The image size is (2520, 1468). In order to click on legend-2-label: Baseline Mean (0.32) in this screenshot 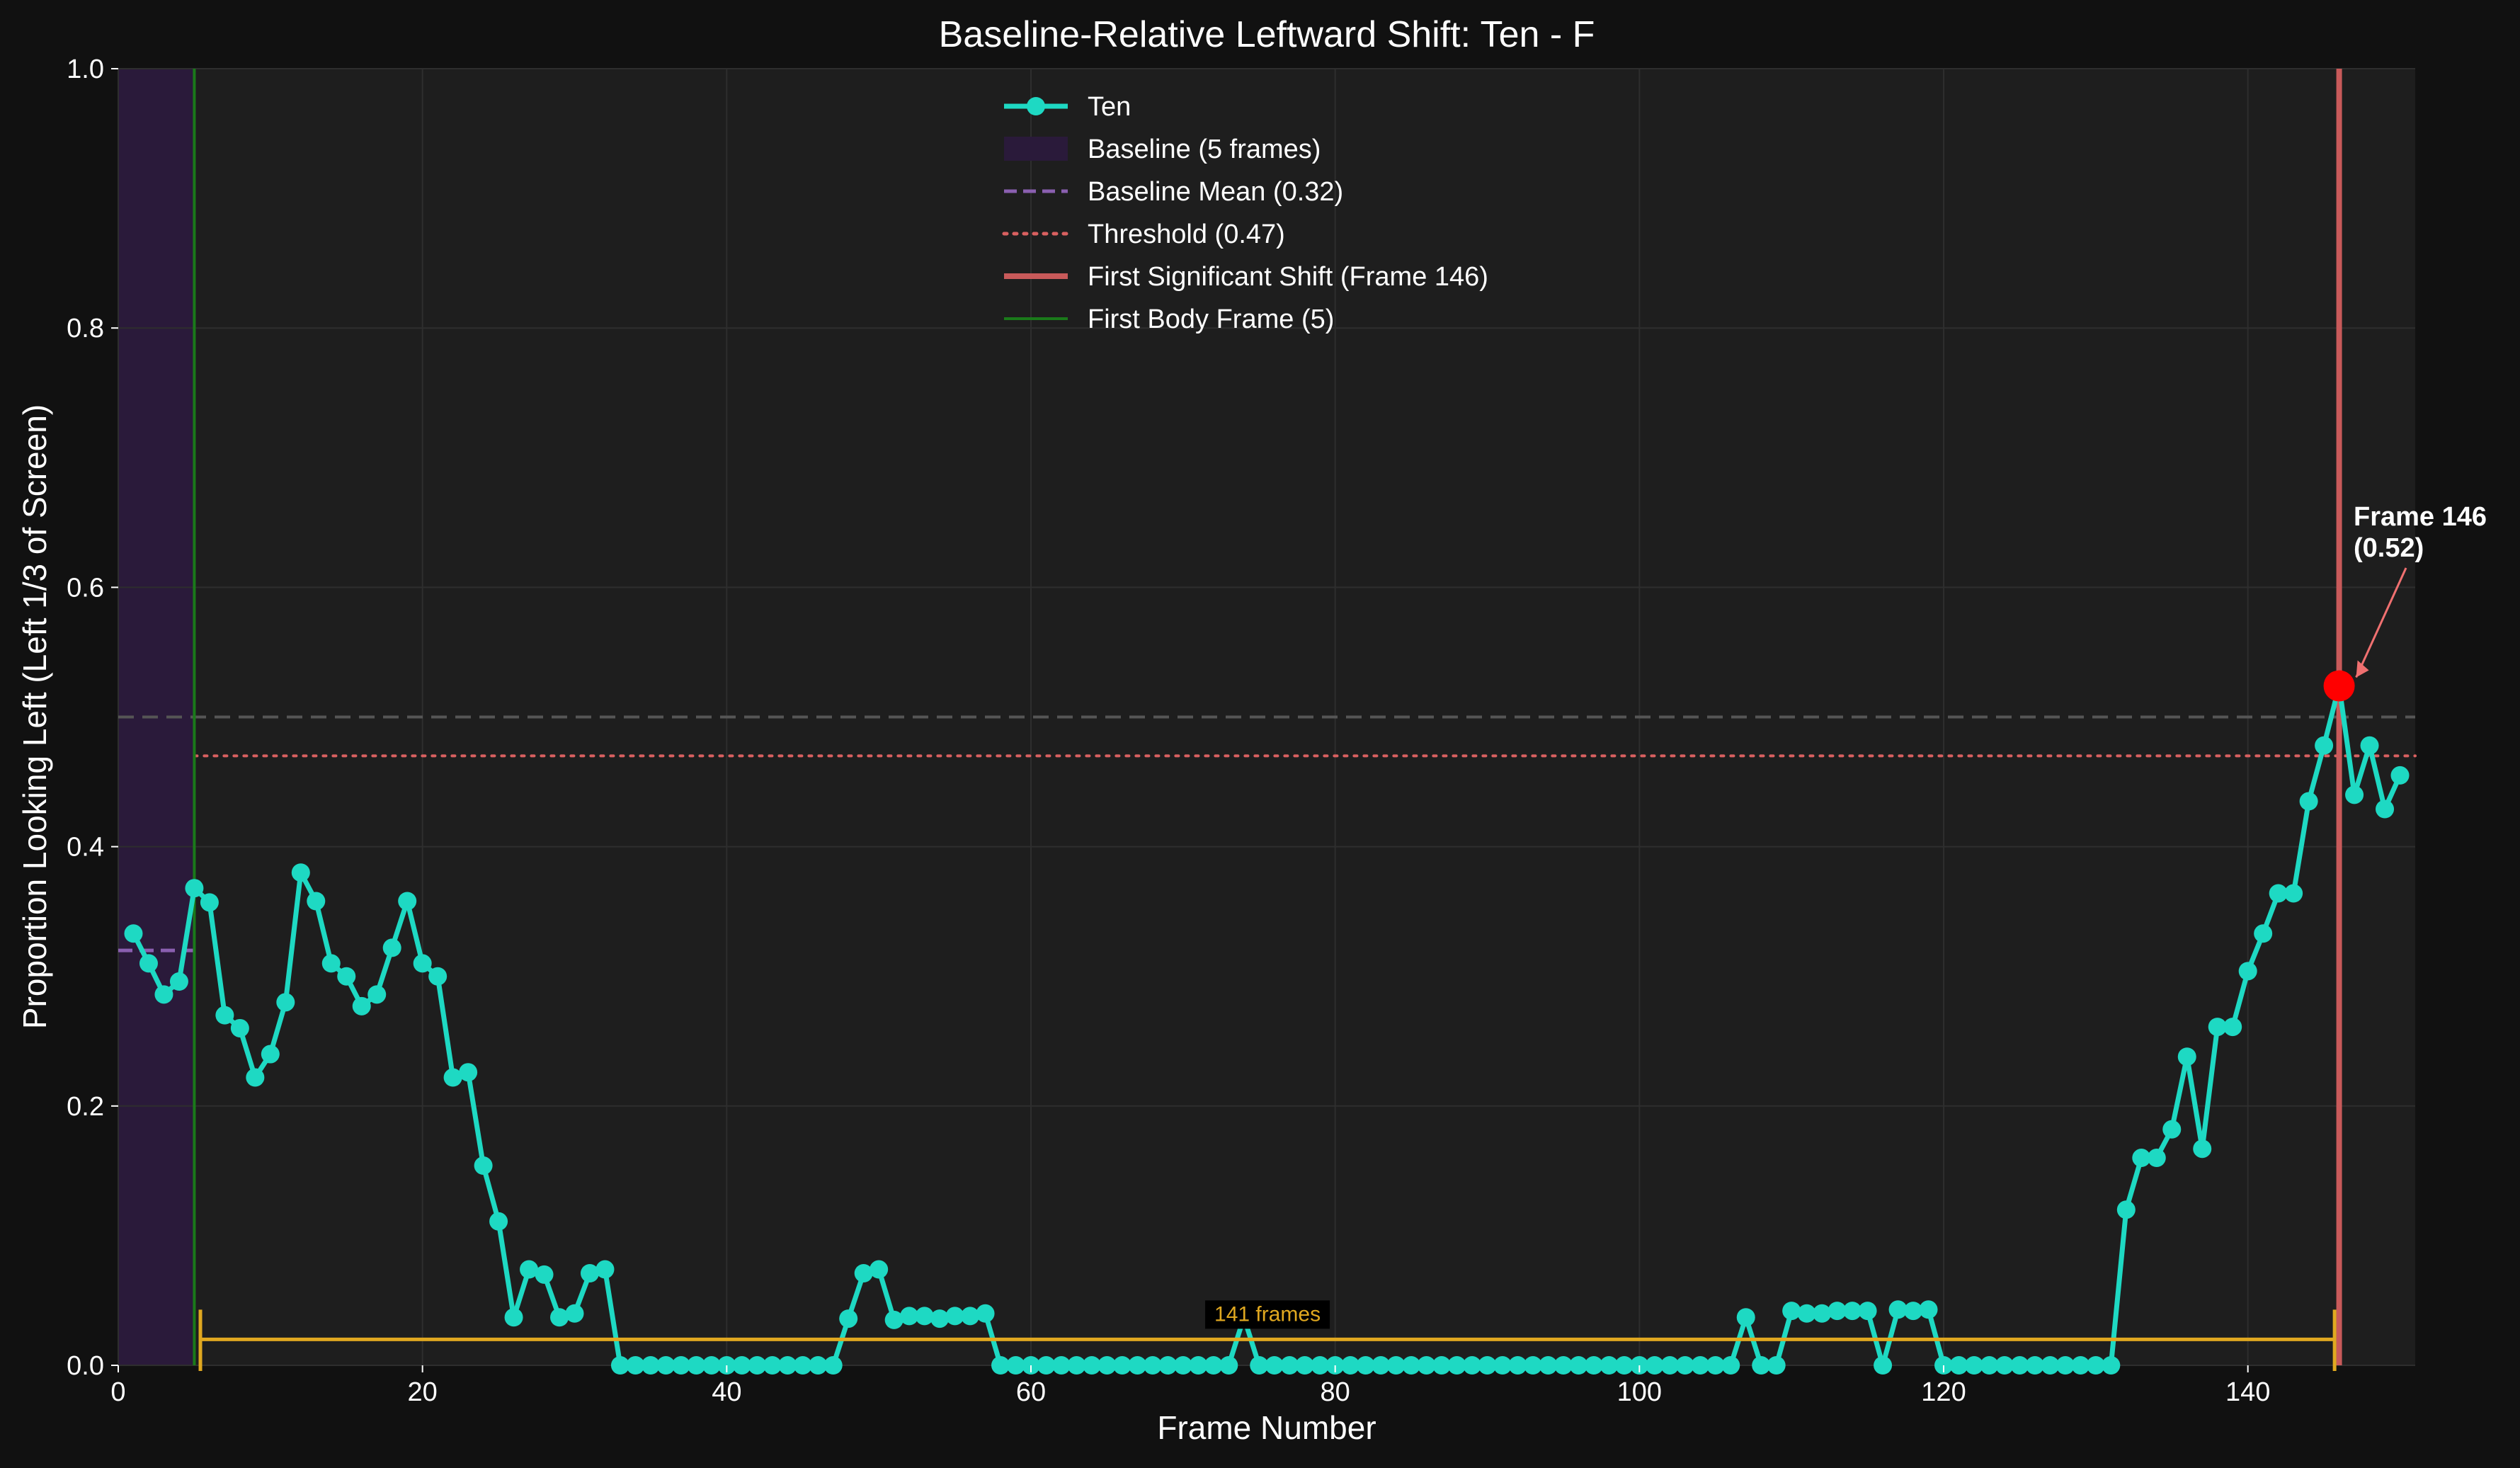, I will do `click(1215, 192)`.